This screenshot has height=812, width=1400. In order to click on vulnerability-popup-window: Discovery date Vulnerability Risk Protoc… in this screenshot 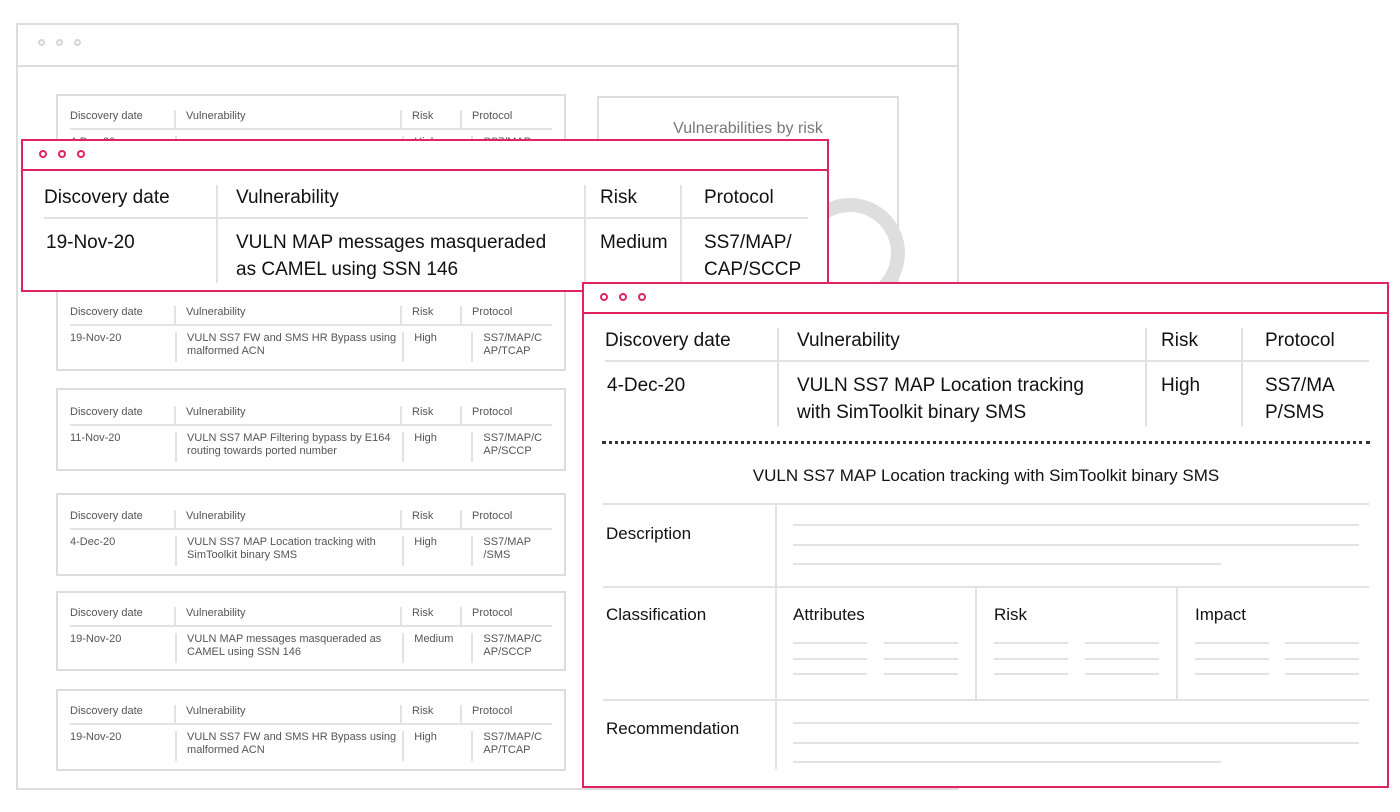, I will do `click(425, 215)`.